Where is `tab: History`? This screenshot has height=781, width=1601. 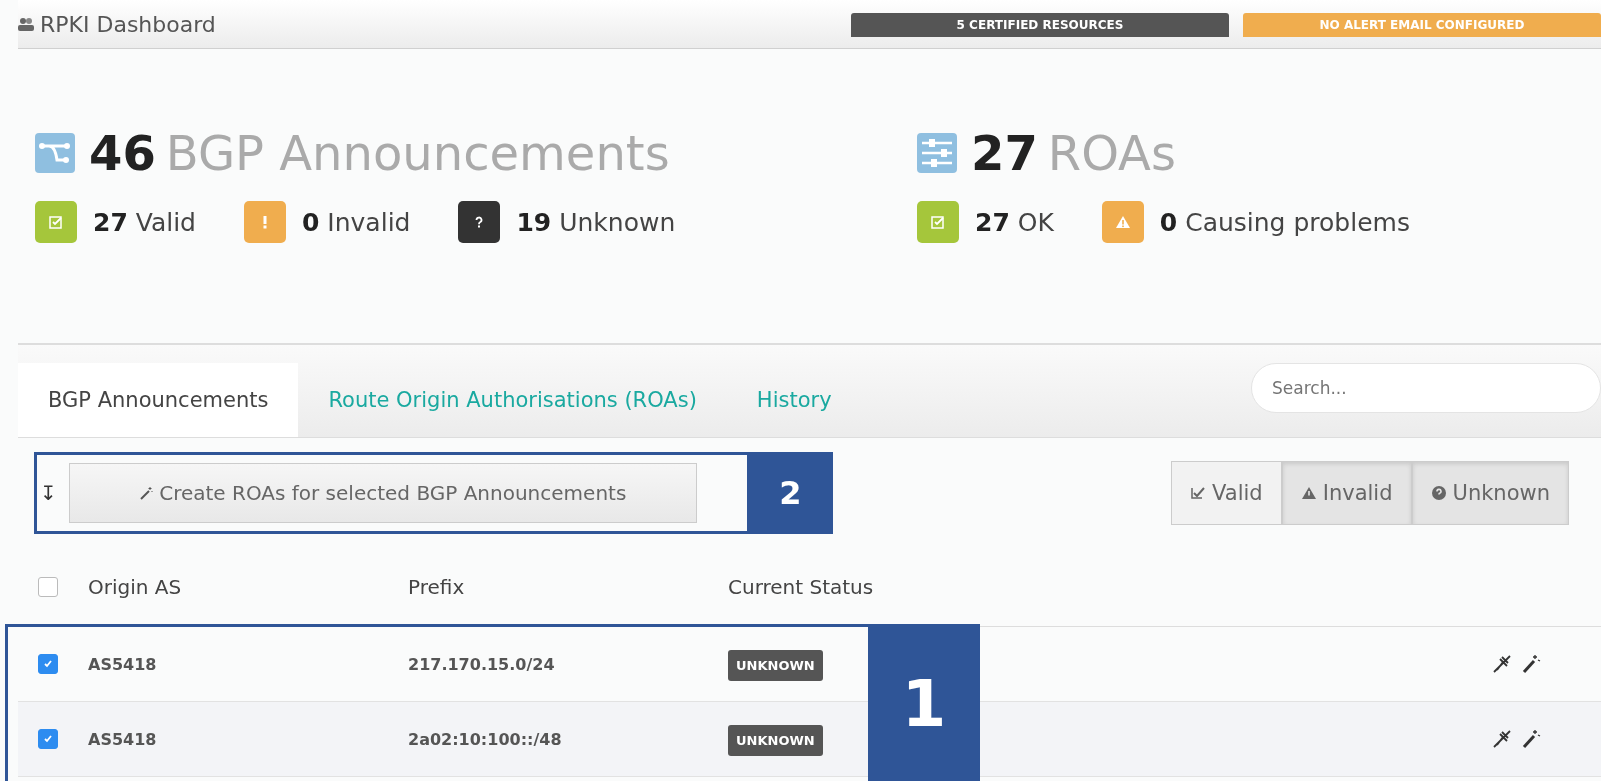
tab: History is located at coordinates (794, 400).